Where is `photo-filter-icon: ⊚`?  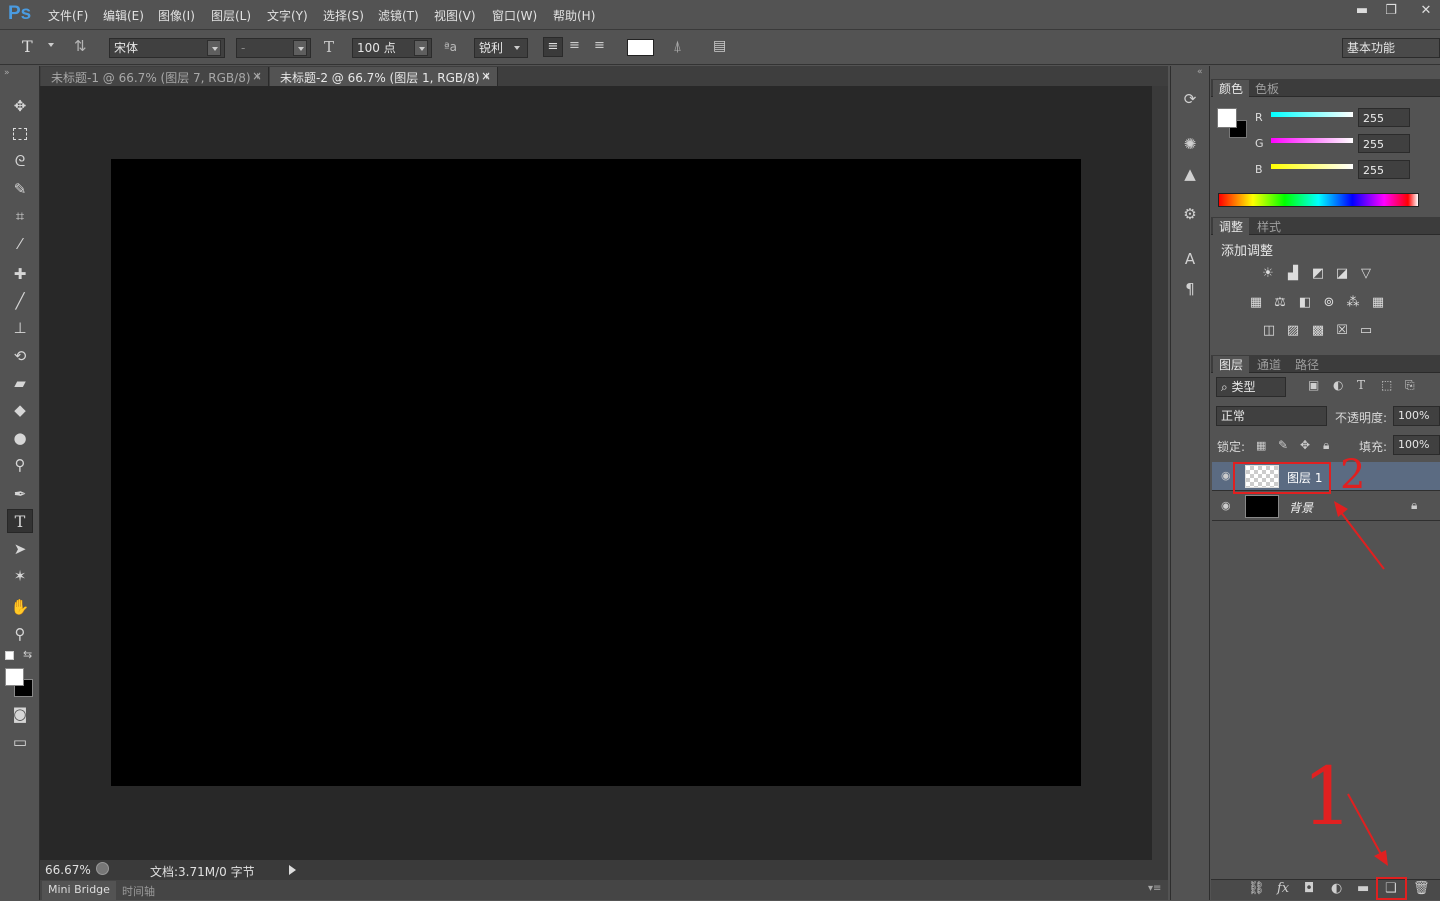 photo-filter-icon: ⊚ is located at coordinates (1329, 303).